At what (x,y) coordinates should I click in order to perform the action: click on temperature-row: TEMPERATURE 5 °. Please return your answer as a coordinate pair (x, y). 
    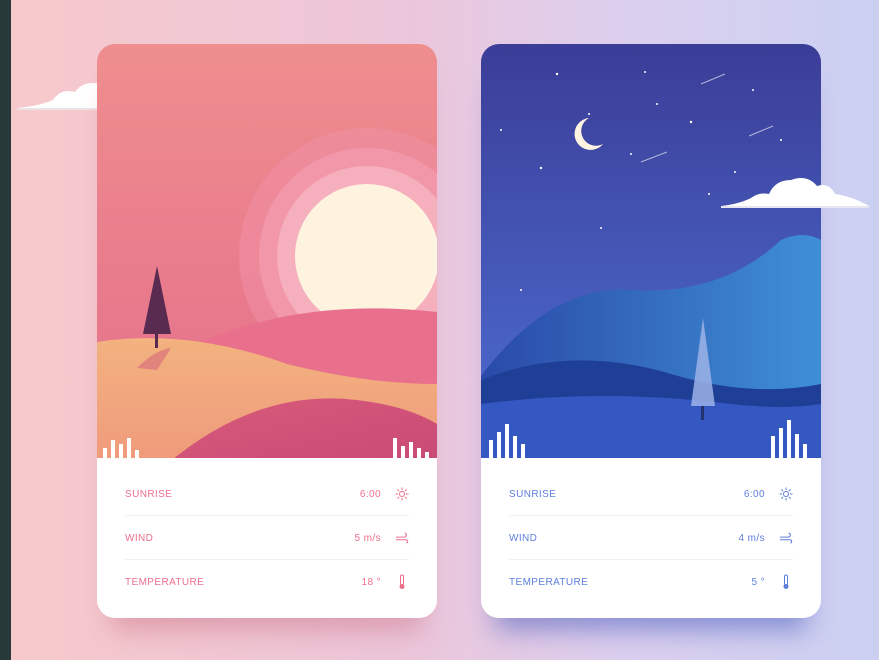
    Looking at the image, I should click on (651, 582).